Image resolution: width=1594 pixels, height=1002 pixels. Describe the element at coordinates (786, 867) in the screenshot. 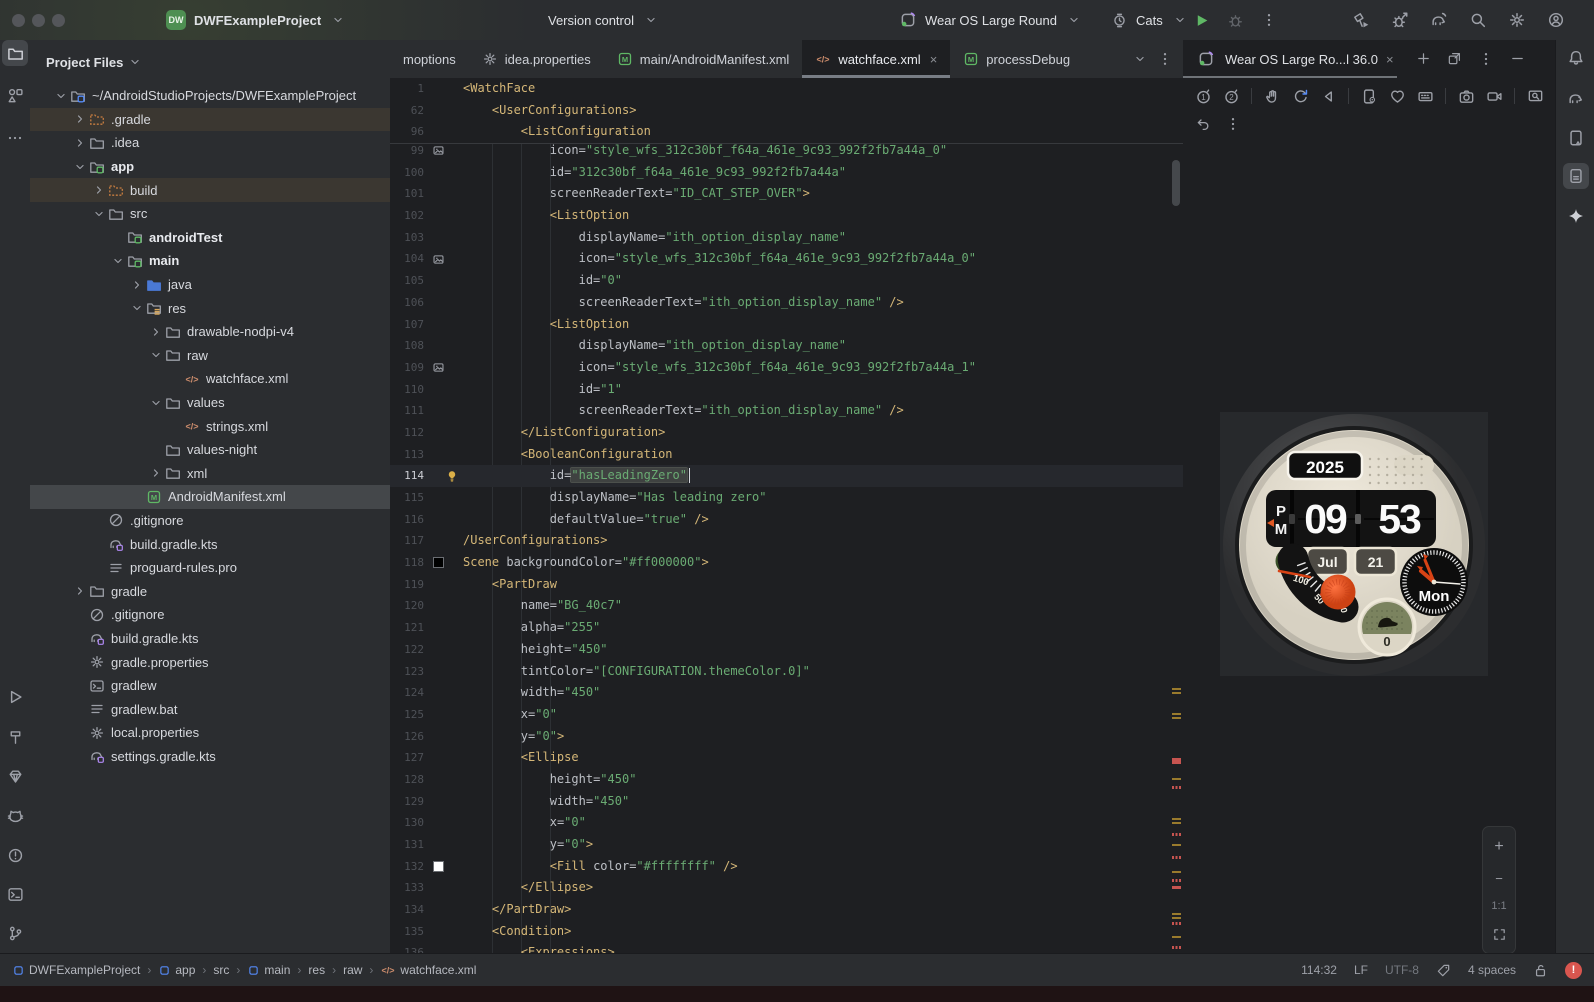

I see `code-line-132: 132 <Fill color="#ffffffff" />` at that location.